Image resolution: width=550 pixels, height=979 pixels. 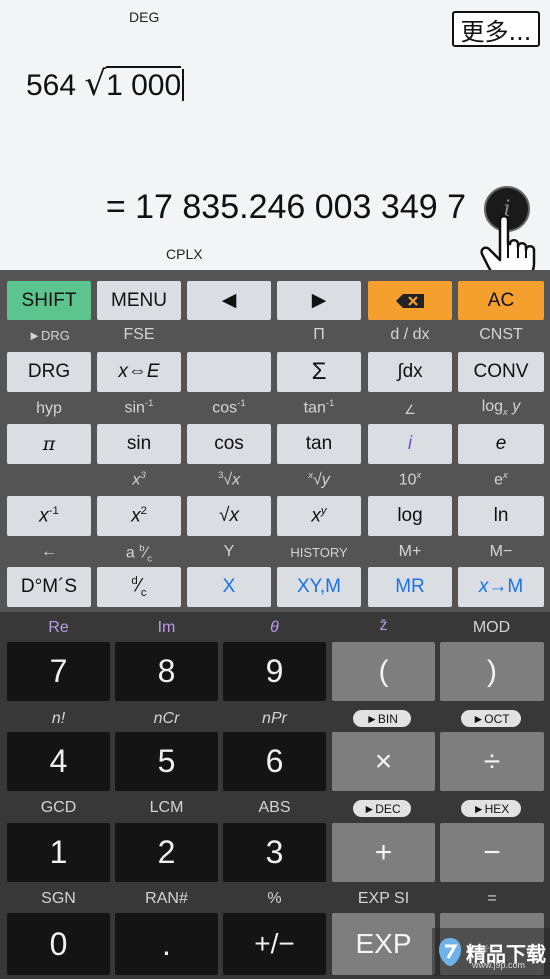 What do you see at coordinates (492, 852) in the screenshot?
I see `subtract-button: −` at bounding box center [492, 852].